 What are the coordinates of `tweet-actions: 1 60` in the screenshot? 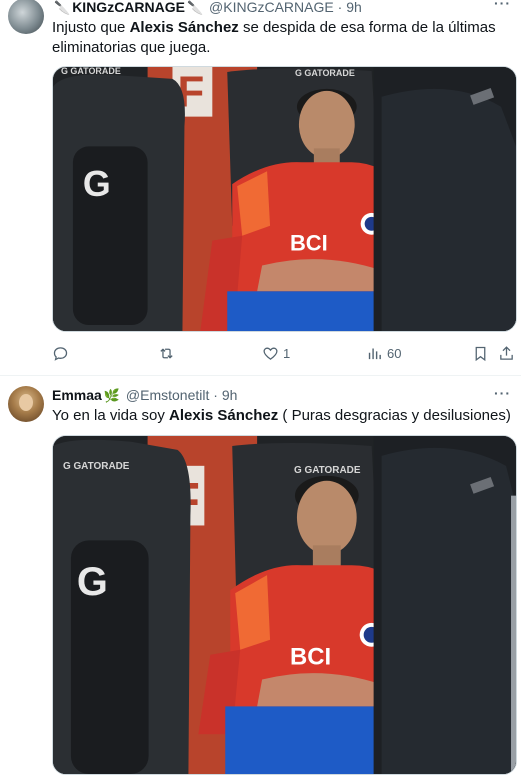 It's located at (283, 353).